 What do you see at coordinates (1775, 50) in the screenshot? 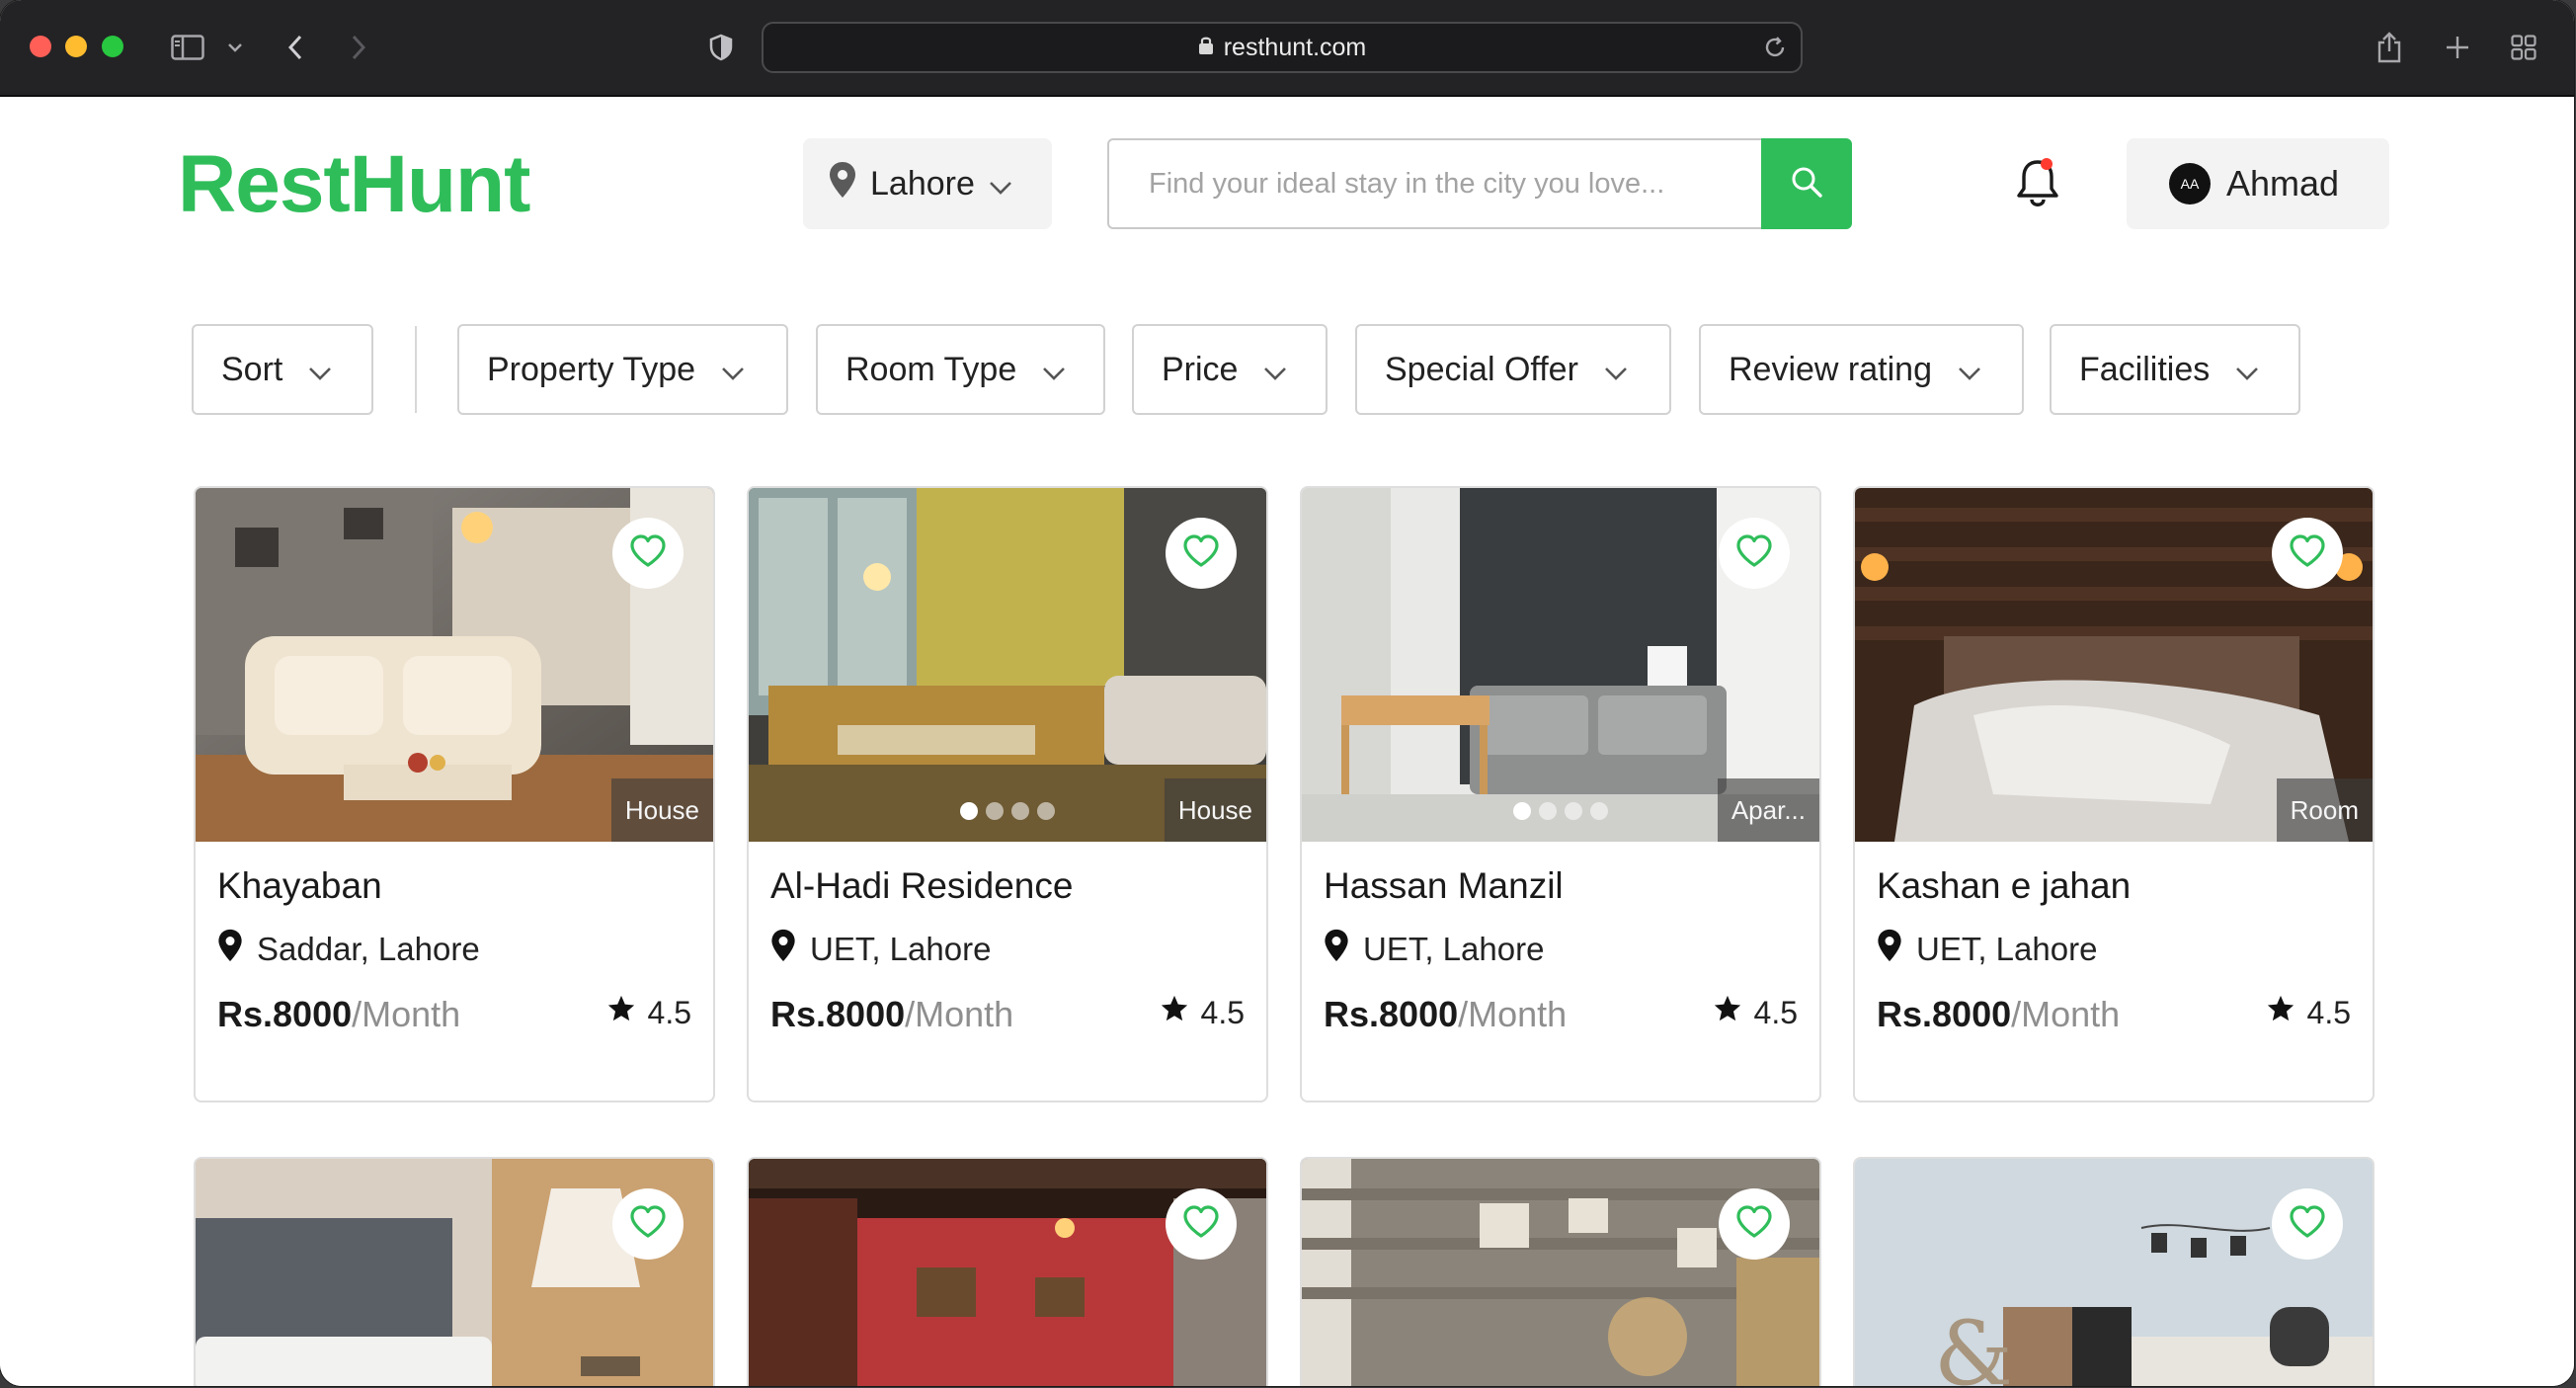
I see `reload-icon` at bounding box center [1775, 50].